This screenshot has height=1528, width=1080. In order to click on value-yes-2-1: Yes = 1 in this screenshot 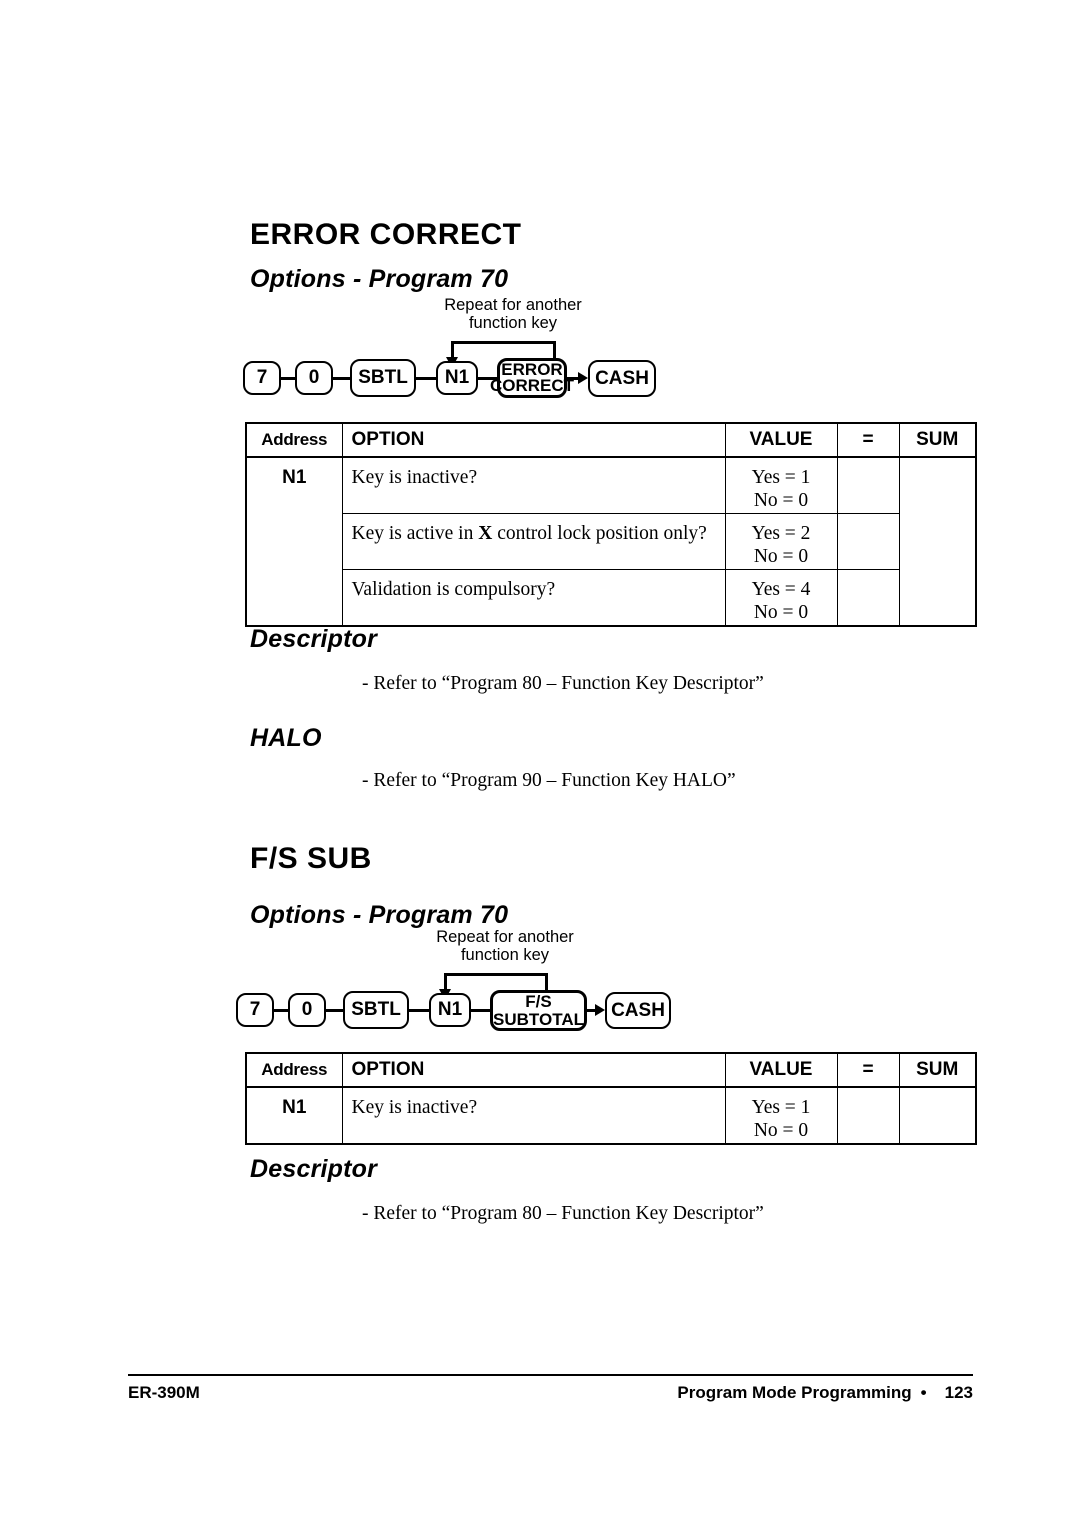, I will do `click(781, 1107)`.